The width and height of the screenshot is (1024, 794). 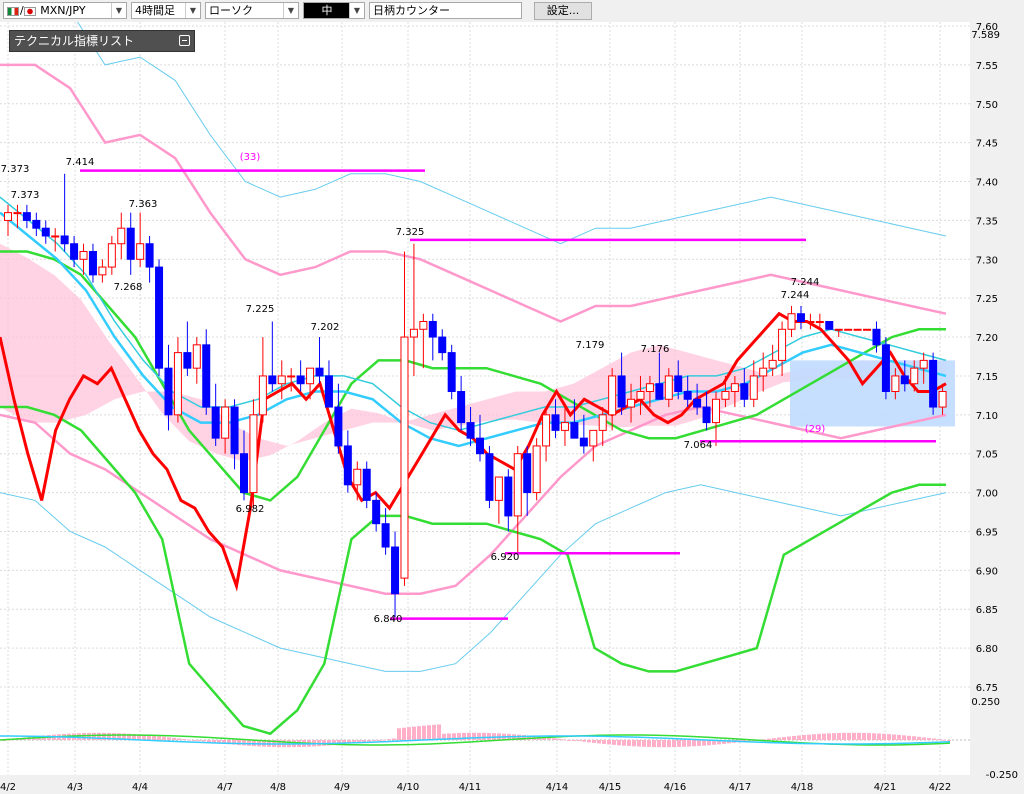 What do you see at coordinates (143, 204) in the screenshot?
I see `price-label: 7.363` at bounding box center [143, 204].